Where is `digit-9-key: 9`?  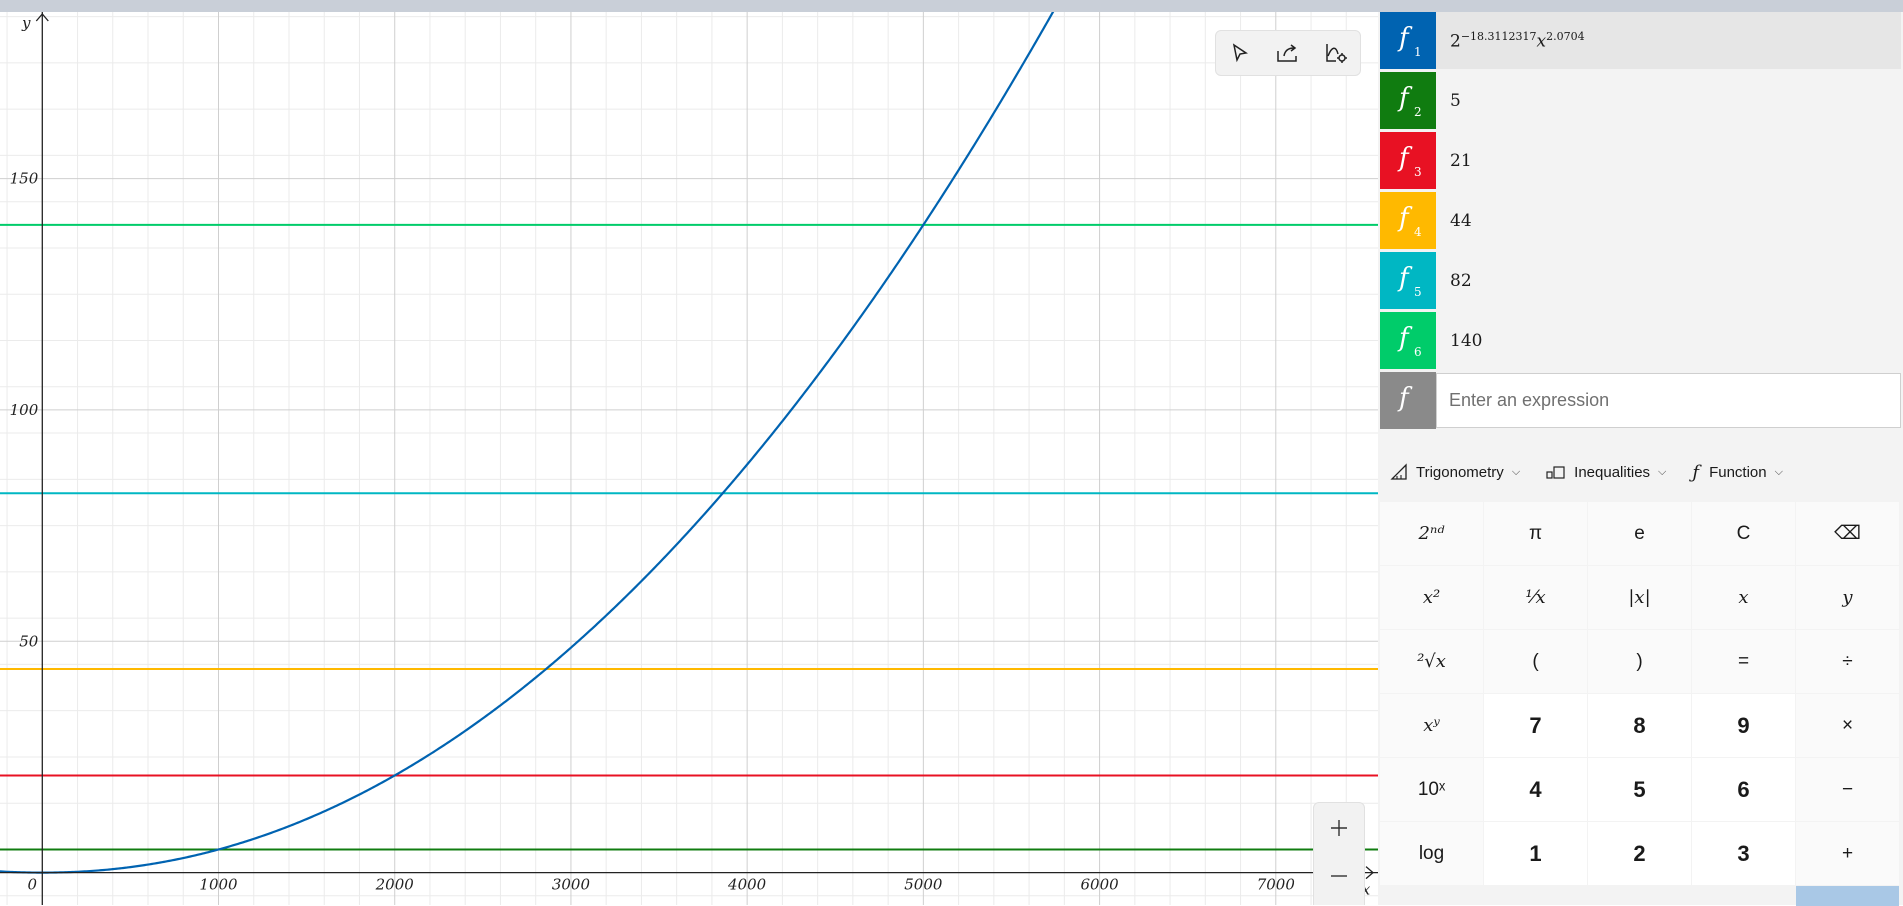
digit-9-key: 9 is located at coordinates (1743, 725).